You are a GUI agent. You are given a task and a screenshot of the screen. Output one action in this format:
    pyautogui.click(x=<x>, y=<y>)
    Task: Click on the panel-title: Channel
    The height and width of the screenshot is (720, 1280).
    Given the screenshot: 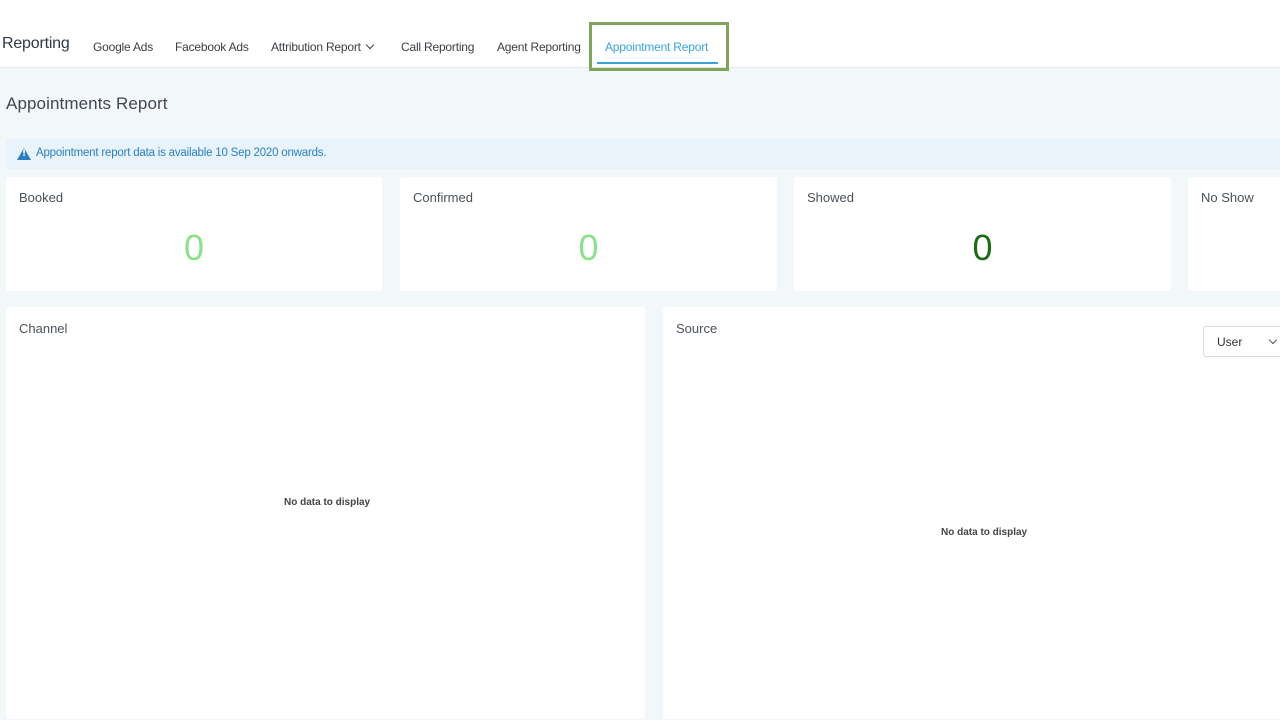 What is the action you would take?
    pyautogui.click(x=43, y=328)
    